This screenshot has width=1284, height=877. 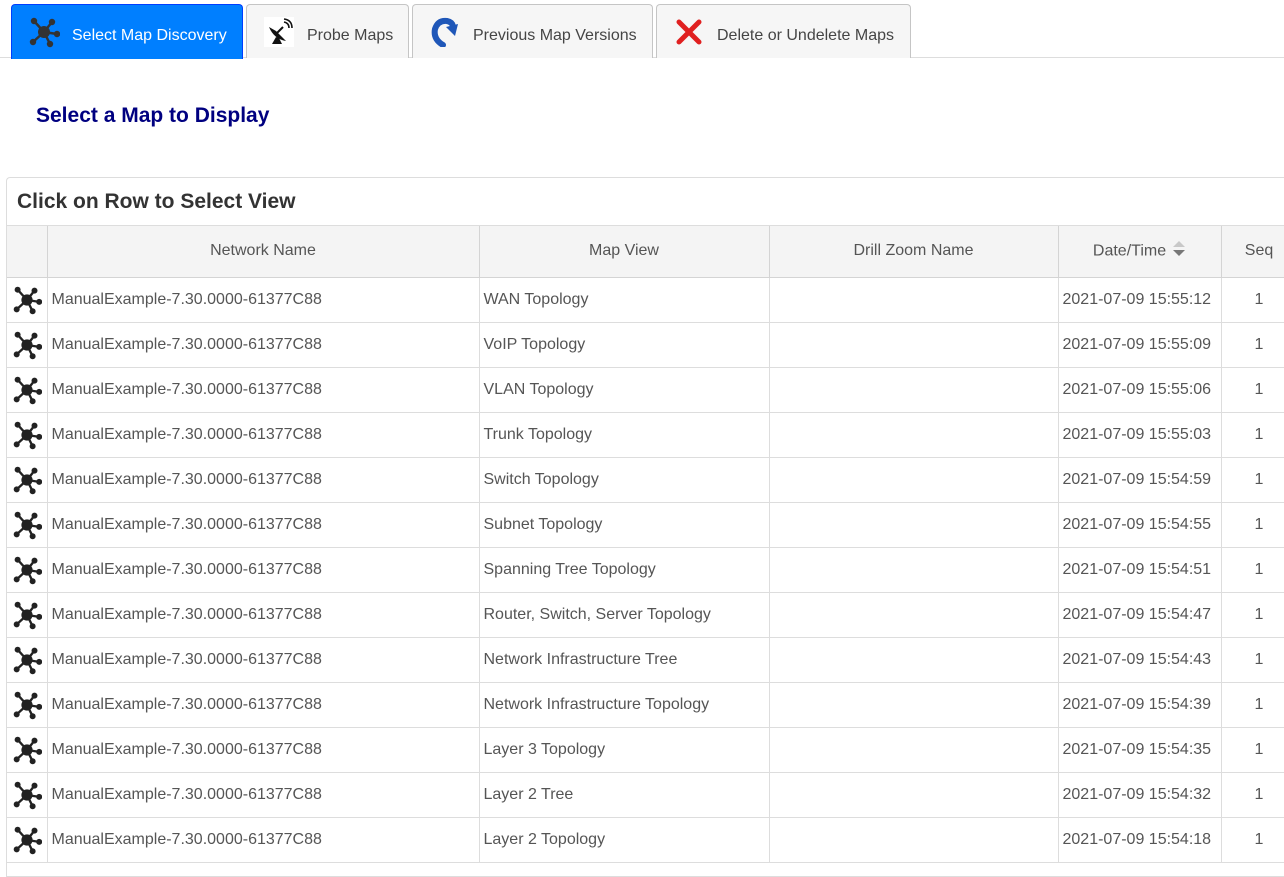 I want to click on tab-probe-maps: Probe Maps, so click(x=327, y=31).